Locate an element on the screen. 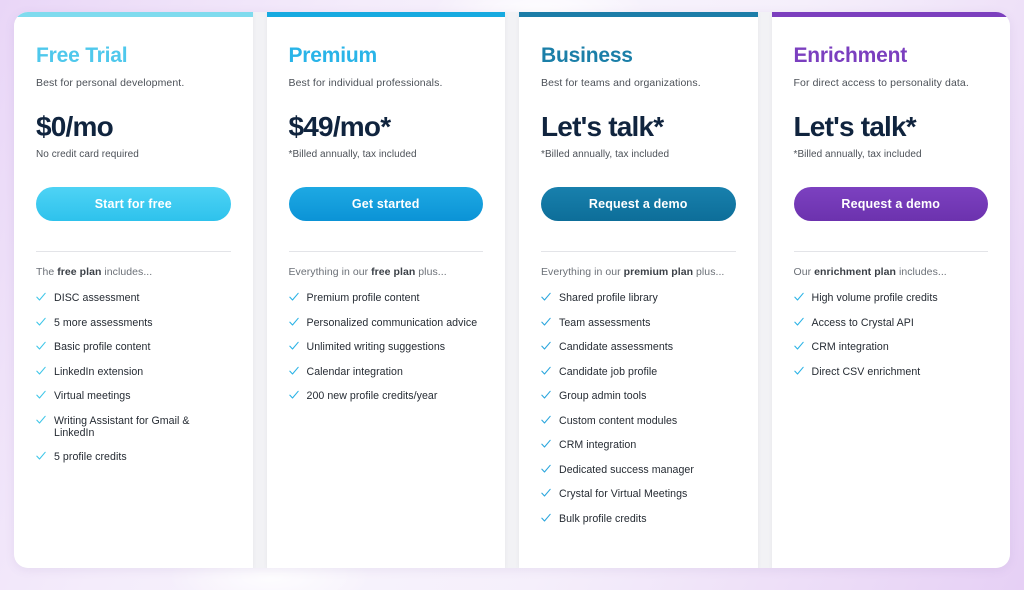 This screenshot has width=1024, height=590. feature-item: Dedicated success manager is located at coordinates (638, 470).